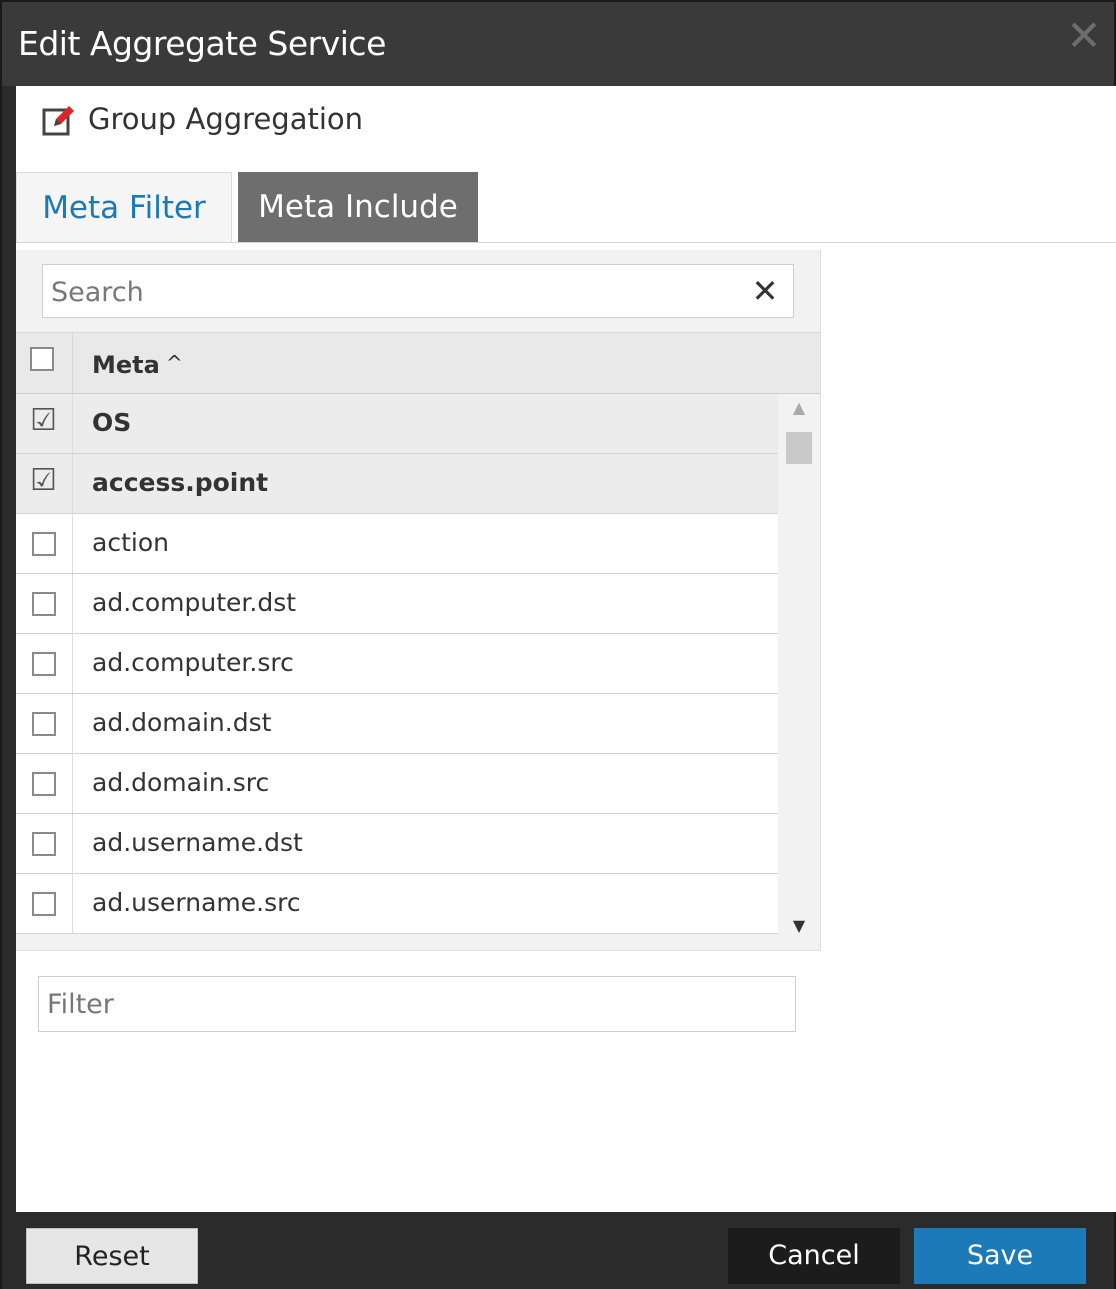 Image resolution: width=1116 pixels, height=1289 pixels. I want to click on meta-column-header: Meta, so click(126, 365).